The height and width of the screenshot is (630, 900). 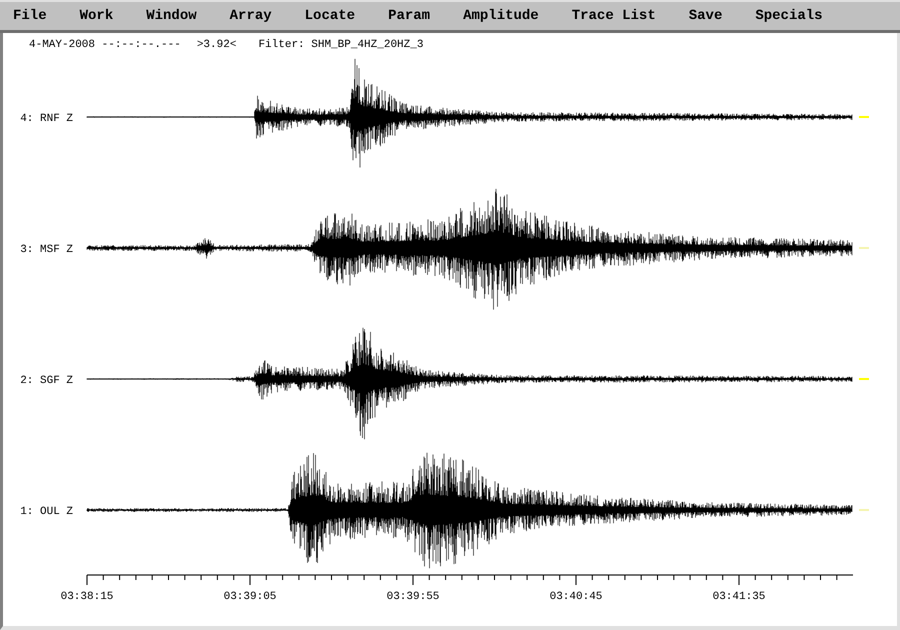 What do you see at coordinates (46, 381) in the screenshot?
I see `trace-label: 2: SGF Z` at bounding box center [46, 381].